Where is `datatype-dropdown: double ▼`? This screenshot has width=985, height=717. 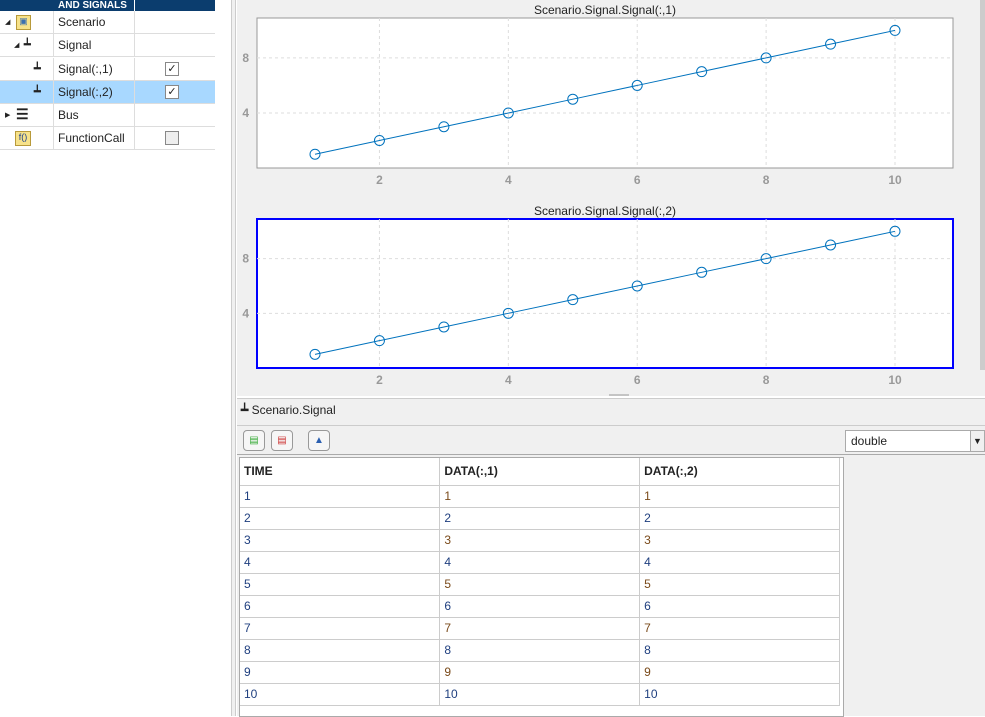
datatype-dropdown: double ▼ is located at coordinates (915, 441).